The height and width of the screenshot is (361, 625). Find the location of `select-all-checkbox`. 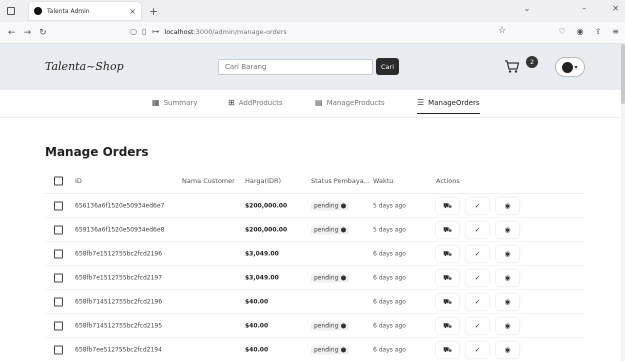

select-all-checkbox is located at coordinates (58, 180).